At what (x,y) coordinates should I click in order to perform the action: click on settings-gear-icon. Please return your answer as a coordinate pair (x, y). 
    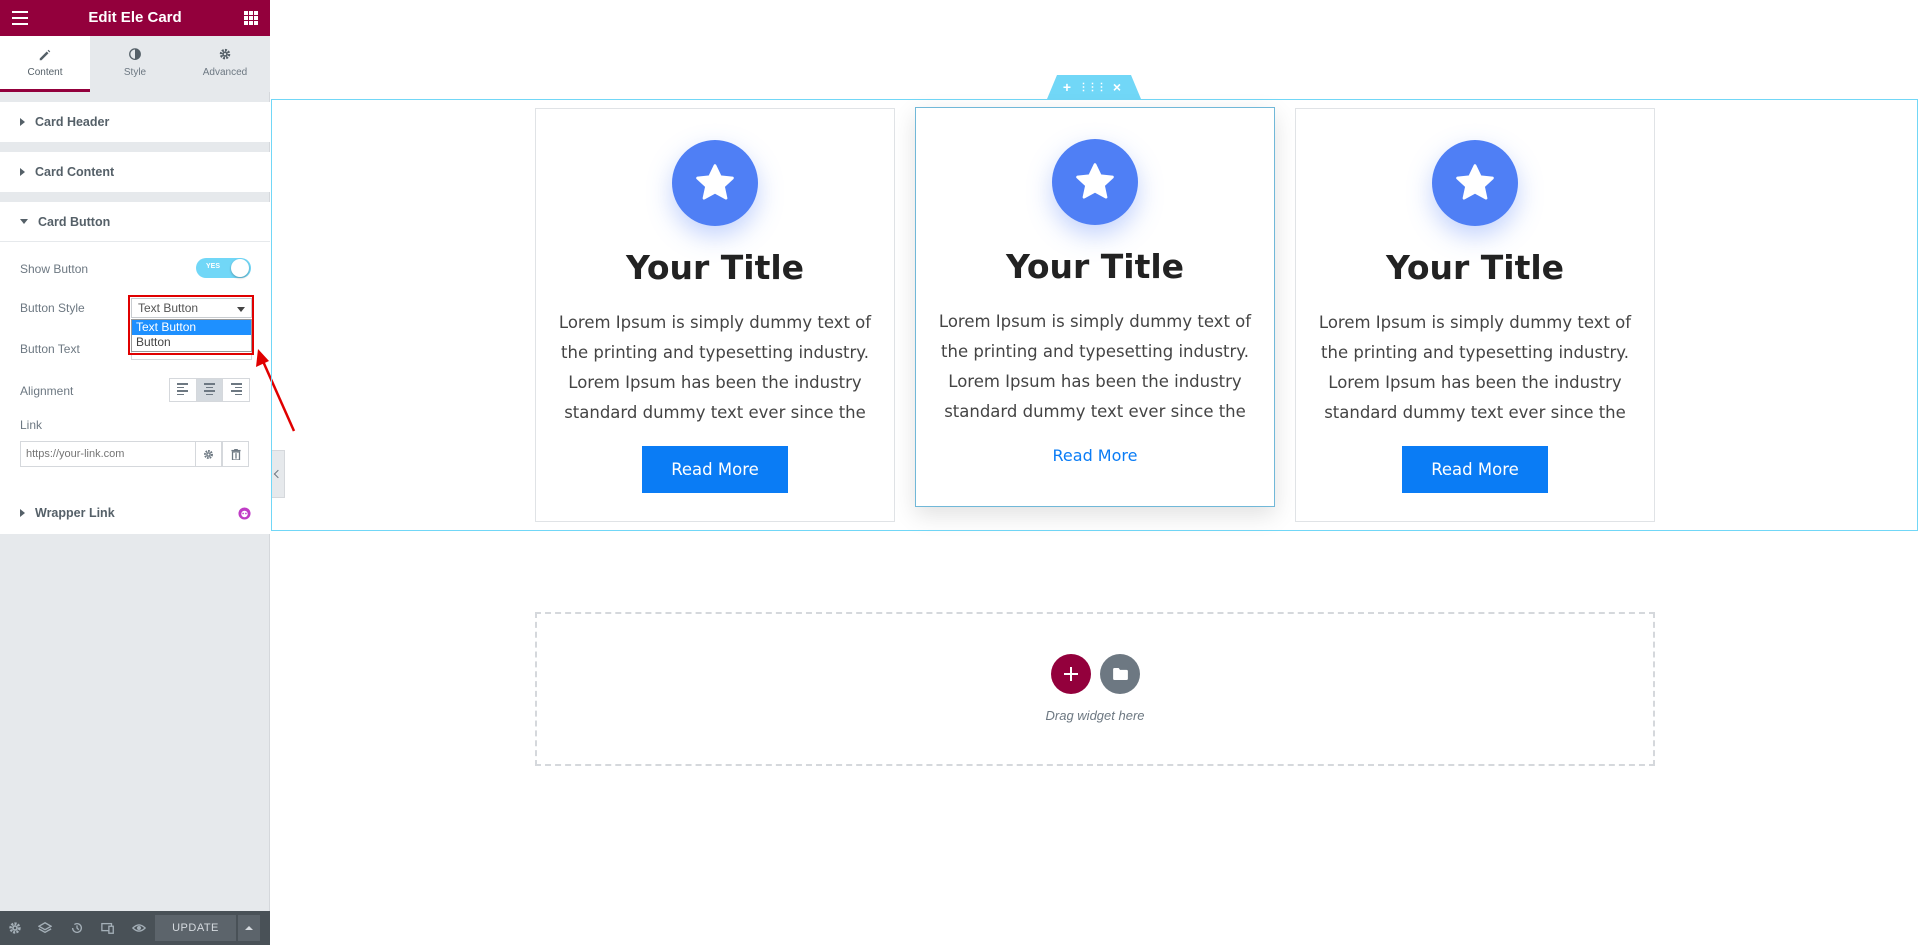
    Looking at the image, I should click on (15, 928).